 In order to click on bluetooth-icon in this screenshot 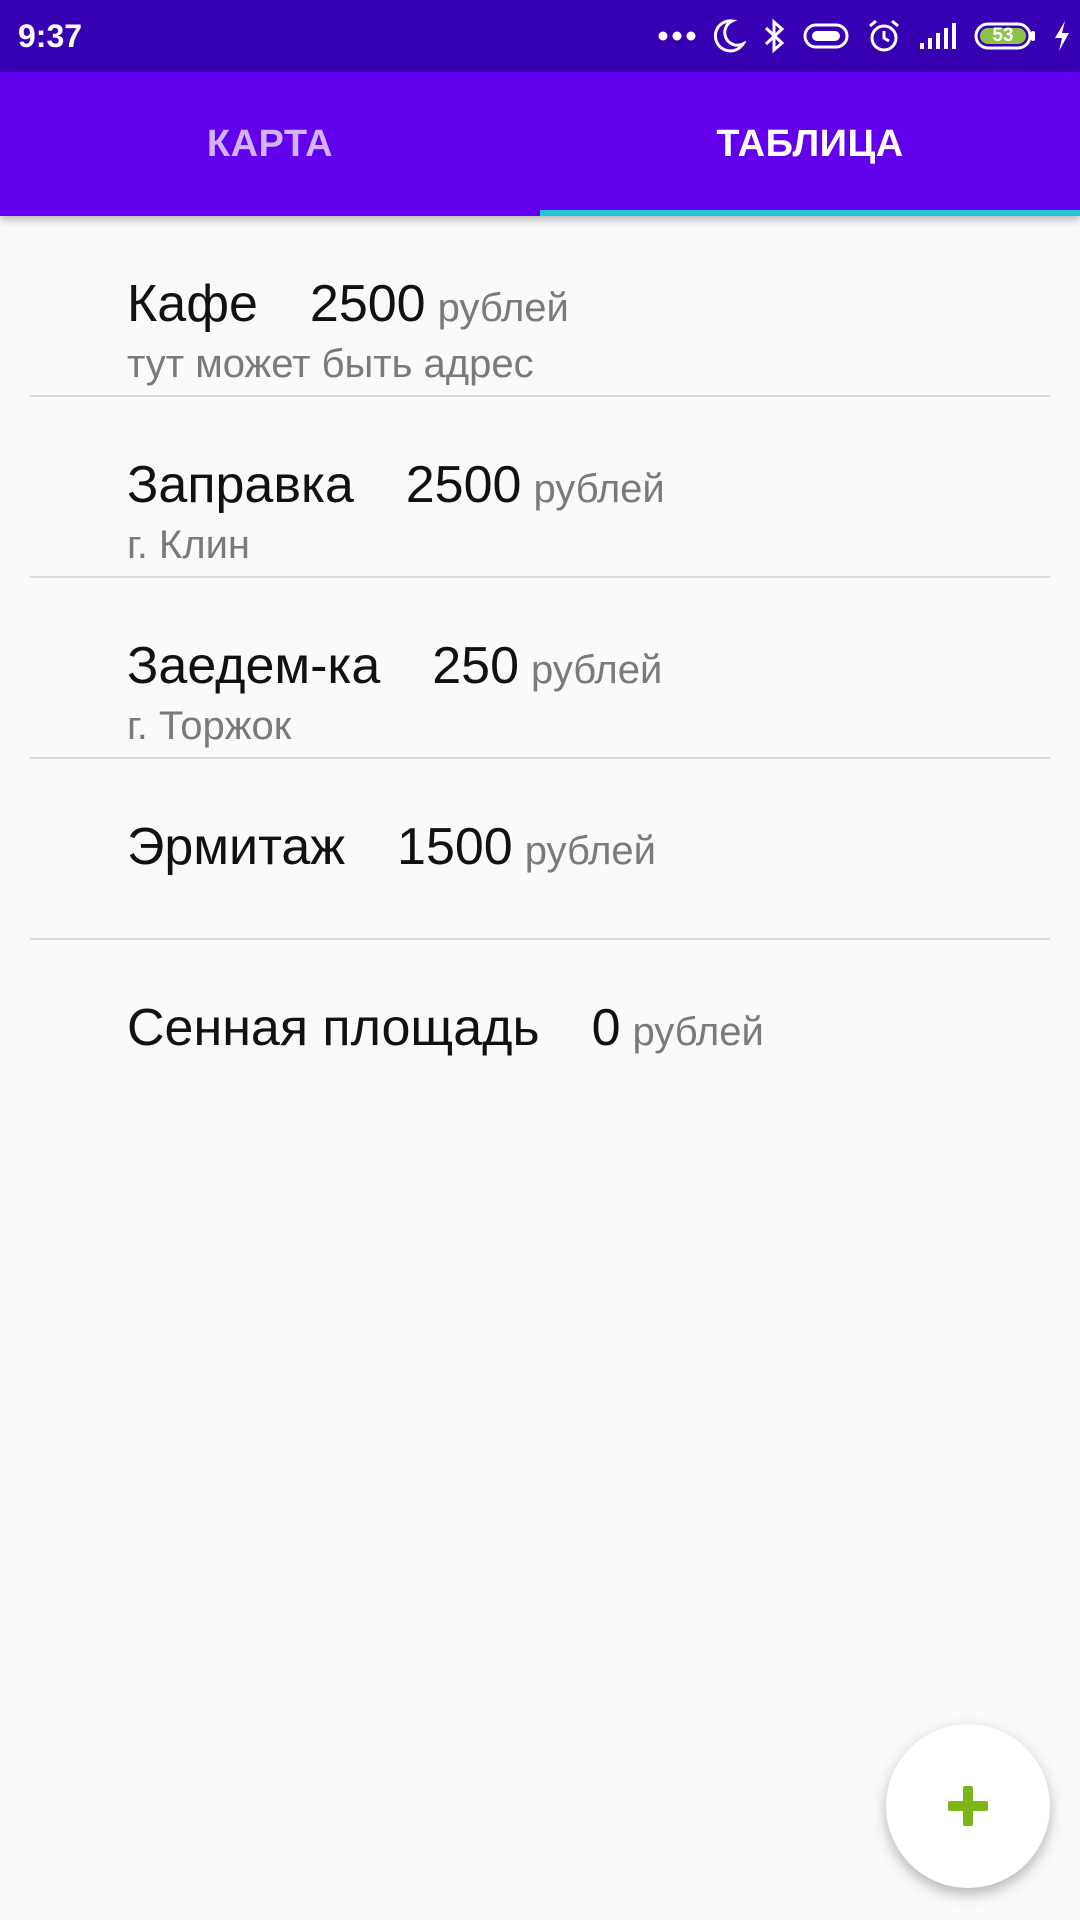, I will do `click(774, 36)`.